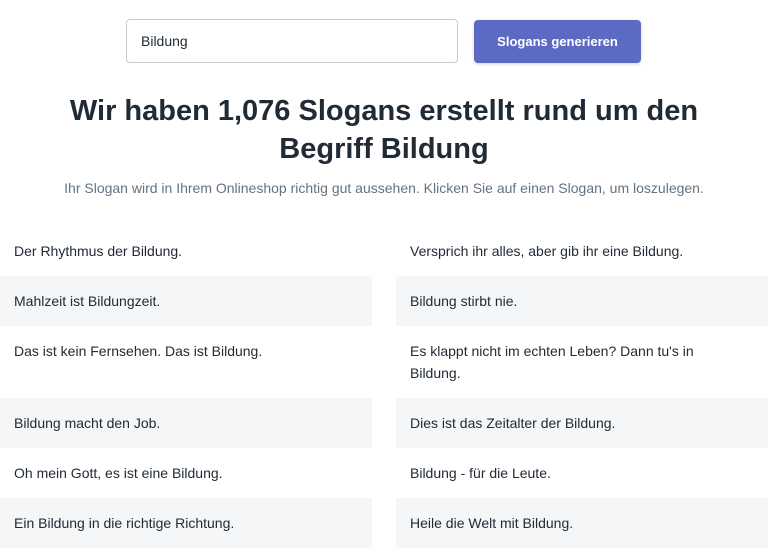 The image size is (768, 554). What do you see at coordinates (186, 523) in the screenshot?
I see `slogan-item: Ein Bildung in die richtige Richtung.` at bounding box center [186, 523].